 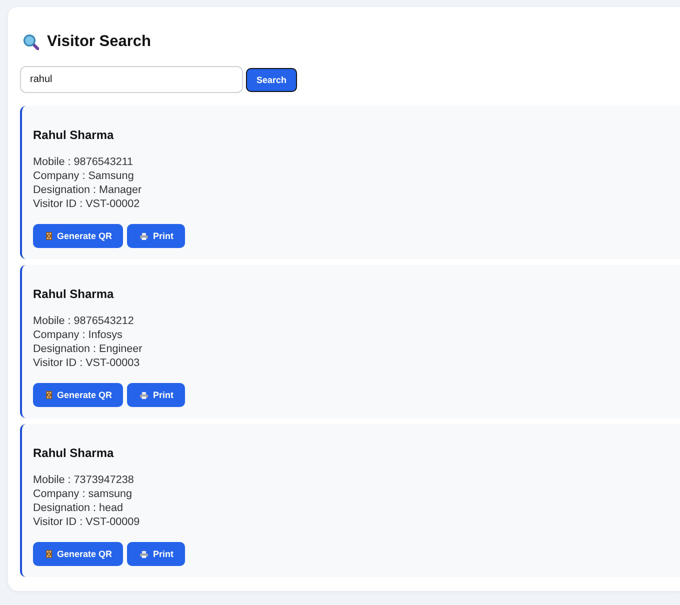 What do you see at coordinates (86, 522) in the screenshot?
I see `detail-text: Visitor ID : VST-00009` at bounding box center [86, 522].